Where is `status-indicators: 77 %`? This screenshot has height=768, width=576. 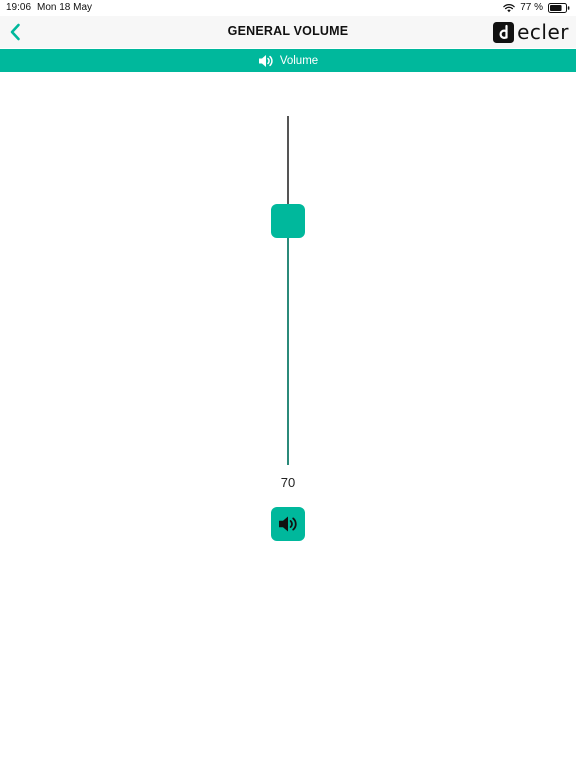
status-indicators: 77 % is located at coordinates (536, 8).